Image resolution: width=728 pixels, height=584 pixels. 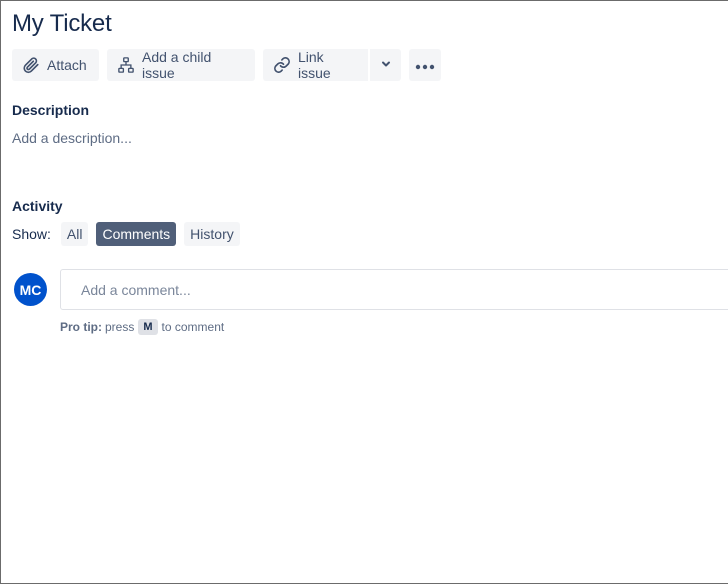 What do you see at coordinates (120, 327) in the screenshot?
I see `pro-tip-press: press` at bounding box center [120, 327].